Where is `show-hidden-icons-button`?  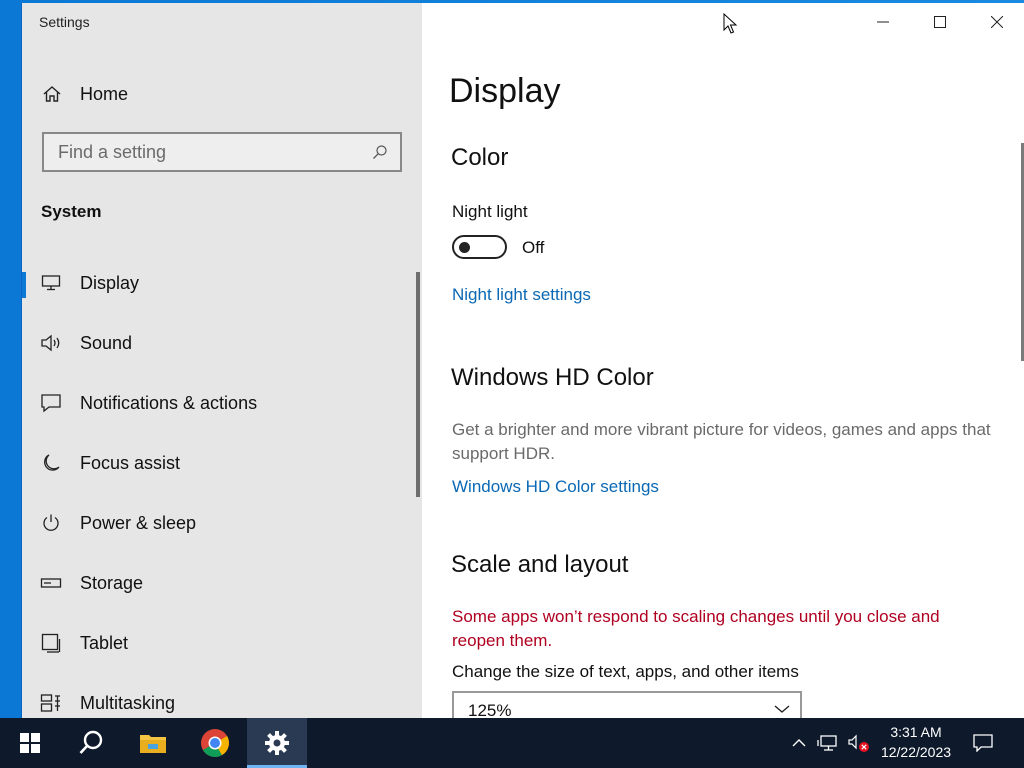 show-hidden-icons-button is located at coordinates (799, 743).